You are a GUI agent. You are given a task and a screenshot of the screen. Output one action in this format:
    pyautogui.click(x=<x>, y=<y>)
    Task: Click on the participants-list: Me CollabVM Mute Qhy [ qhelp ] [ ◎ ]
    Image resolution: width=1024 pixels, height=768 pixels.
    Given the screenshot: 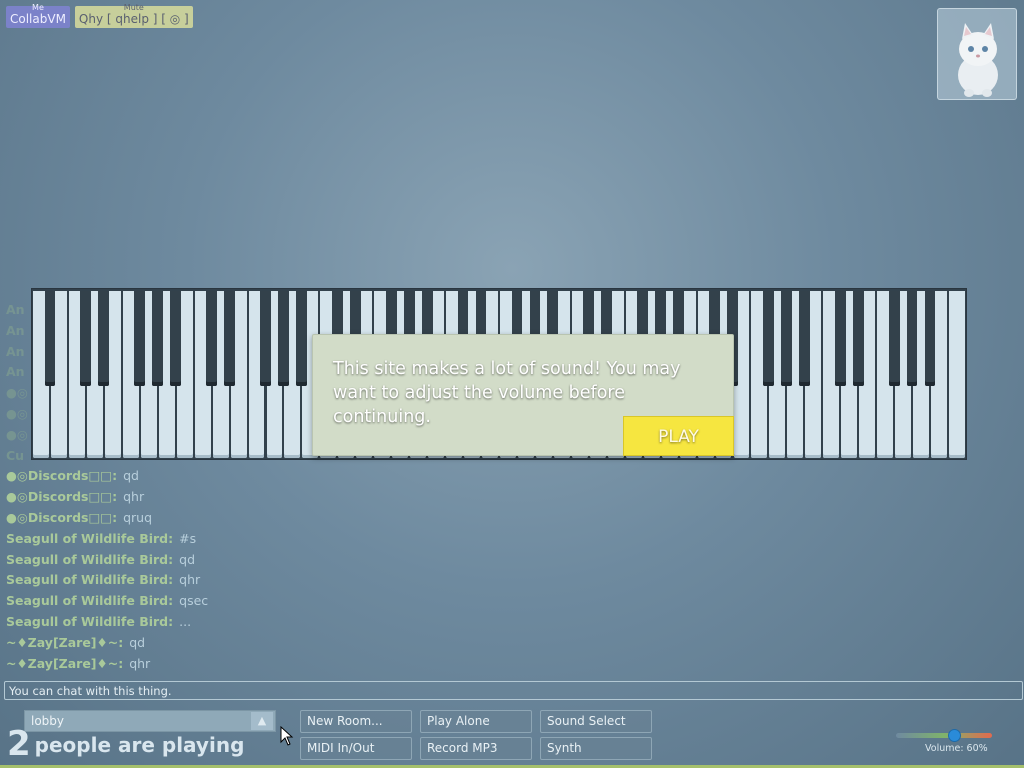 What is the action you would take?
    pyautogui.click(x=99, y=15)
    